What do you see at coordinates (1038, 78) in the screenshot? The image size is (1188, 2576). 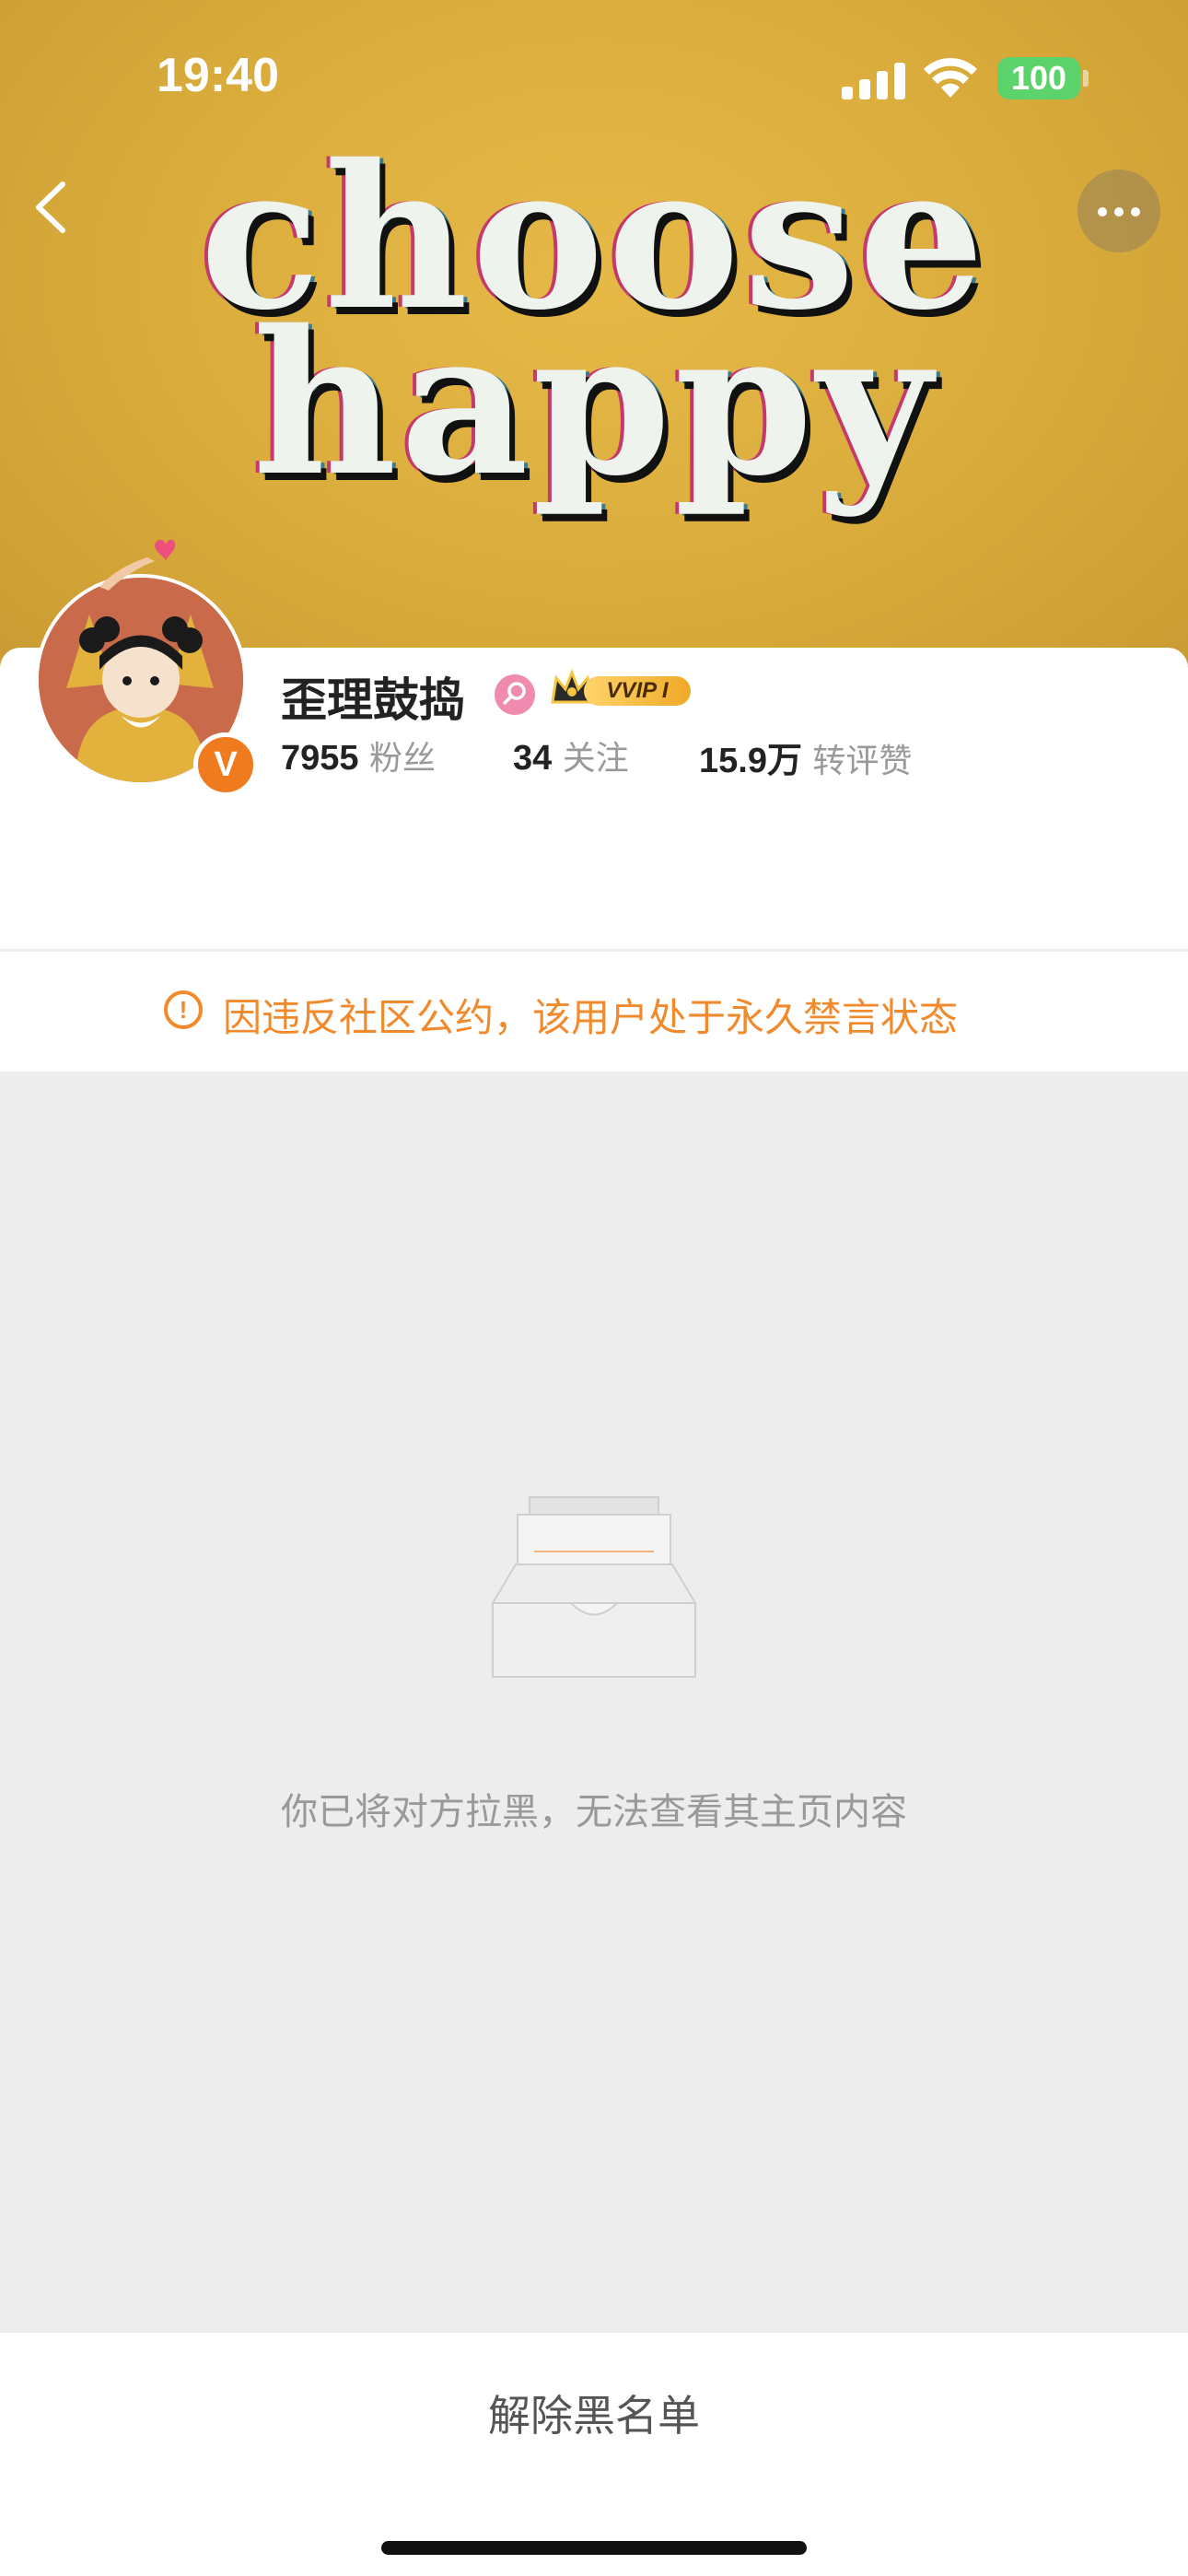 I see `battery-indicator: 100` at bounding box center [1038, 78].